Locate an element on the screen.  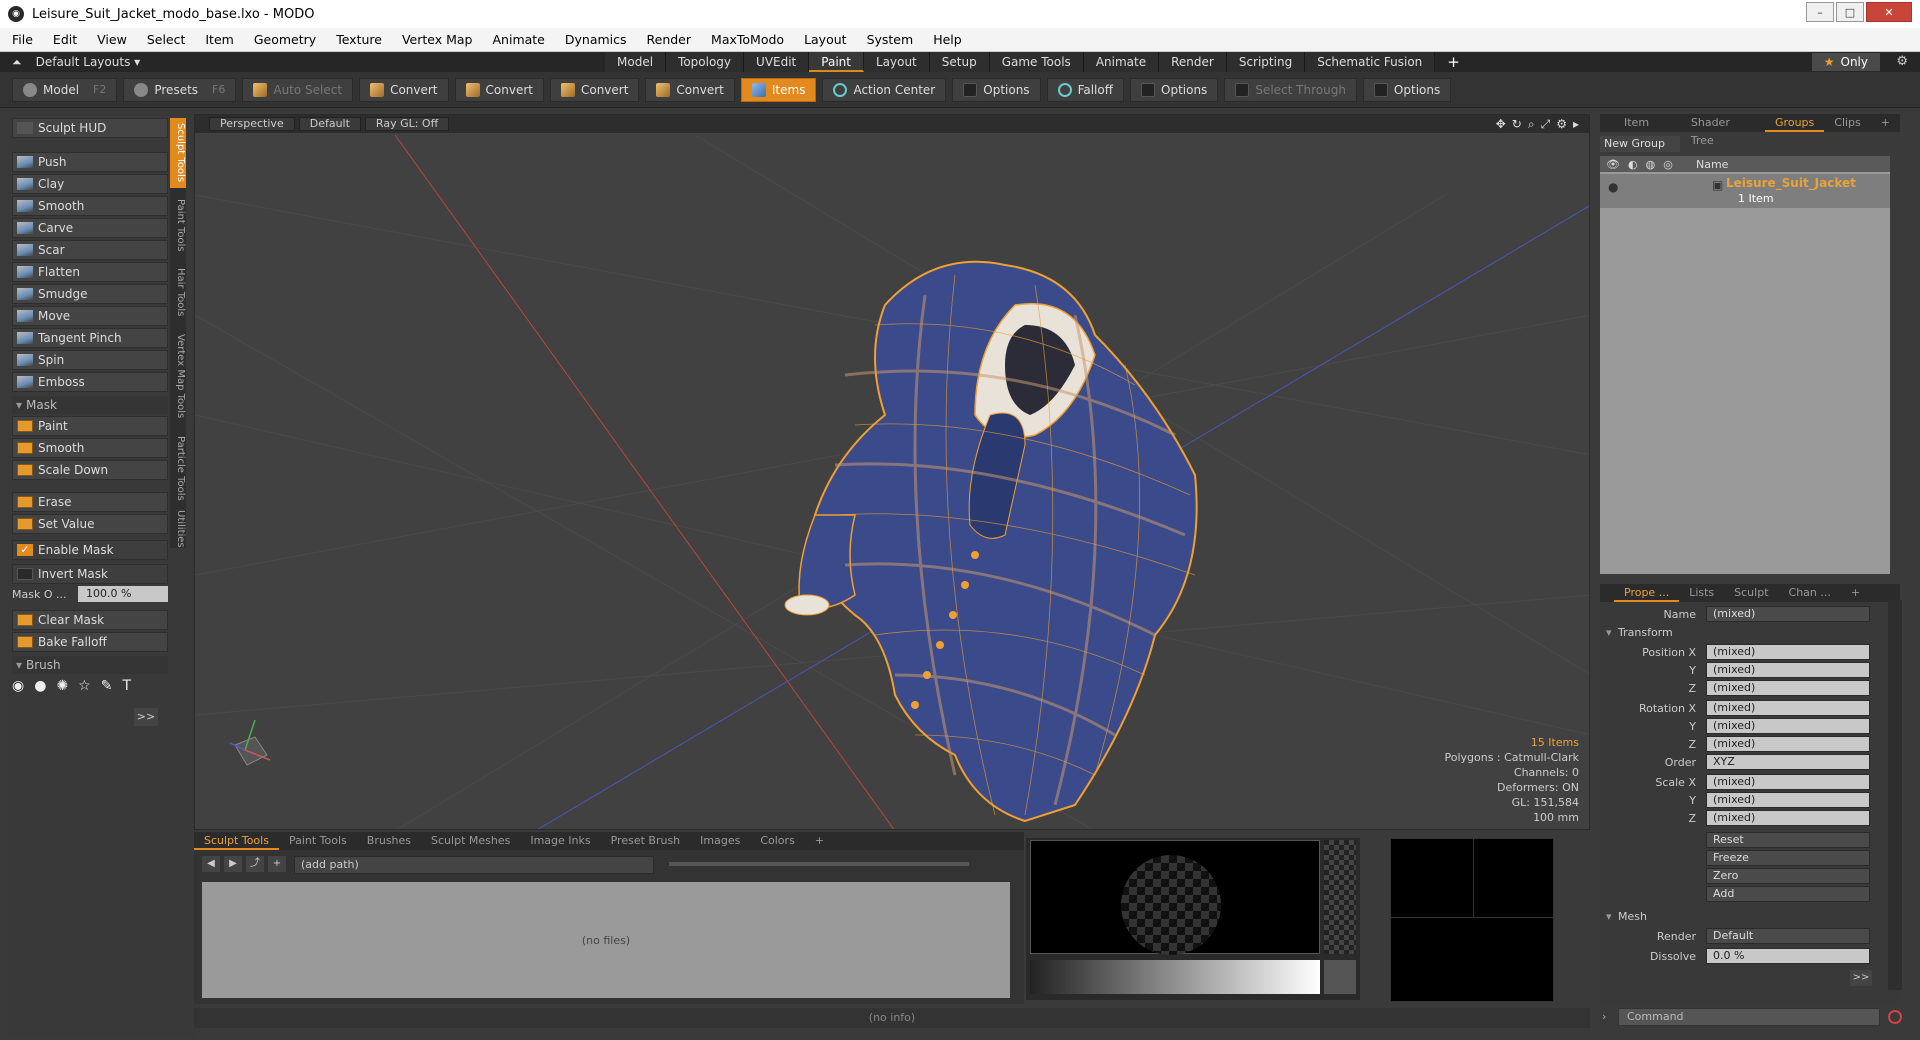
render-icon: ◐ is located at coordinates (1633, 164).